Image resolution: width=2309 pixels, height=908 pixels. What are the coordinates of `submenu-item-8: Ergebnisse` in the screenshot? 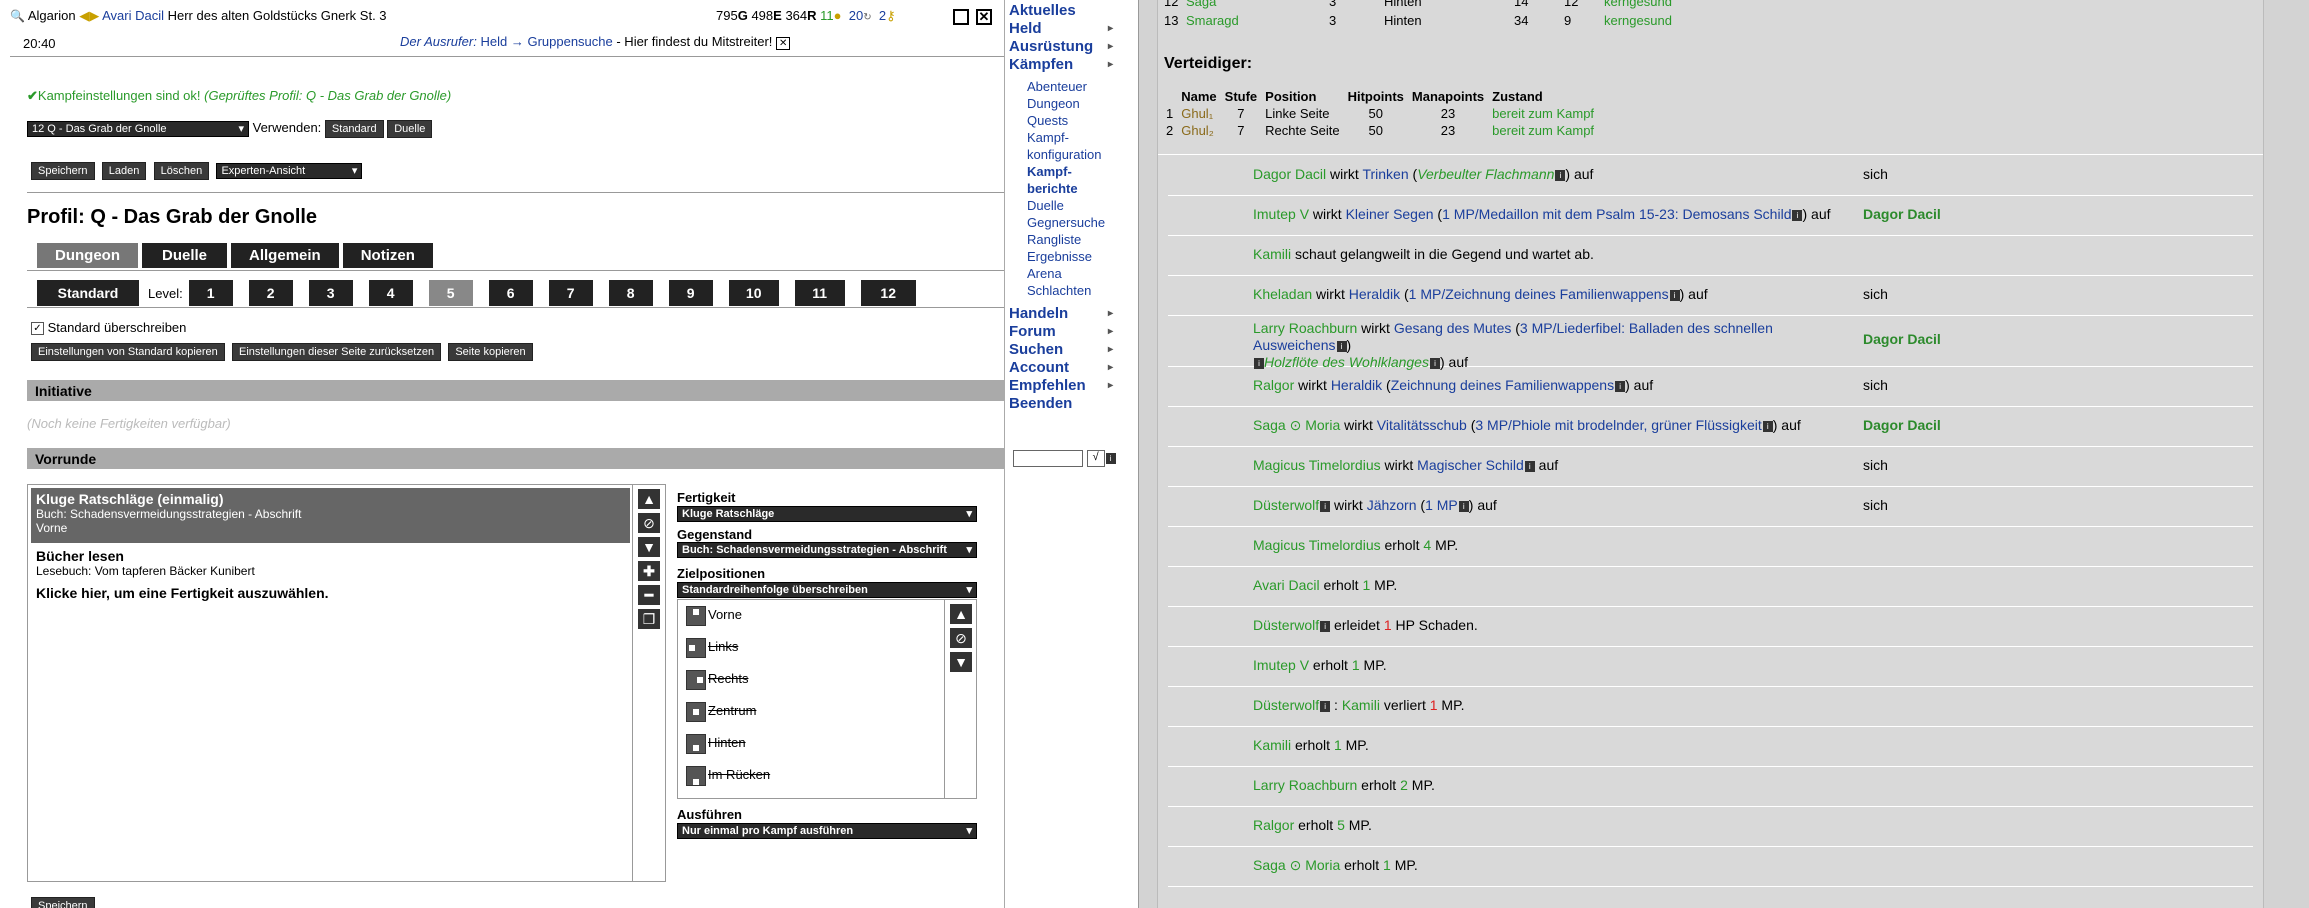 It's located at (1061, 256).